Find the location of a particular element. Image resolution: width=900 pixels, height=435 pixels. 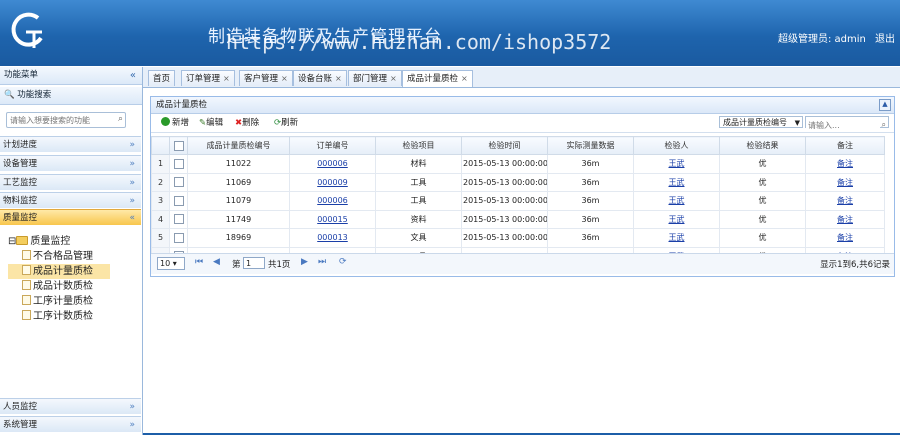

refresh-page-icon: ⟳ is located at coordinates (343, 262).